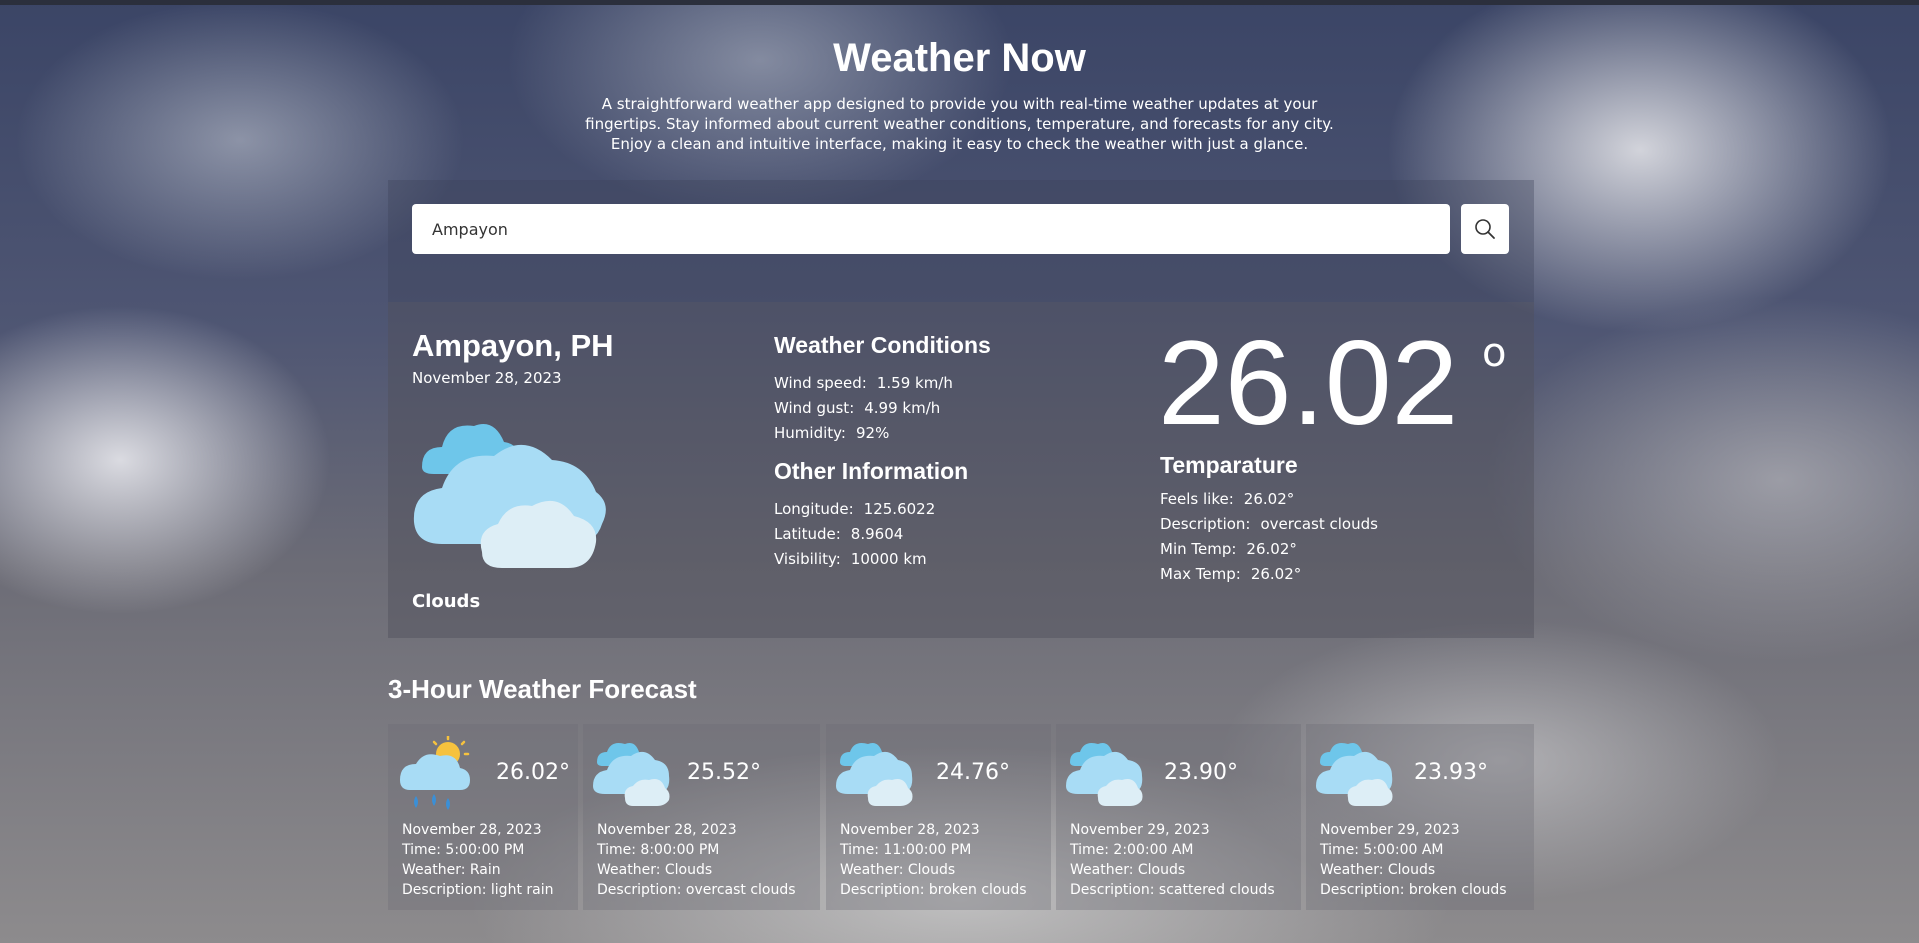 This screenshot has height=943, width=1919. What do you see at coordinates (1276, 574) in the screenshot?
I see `max-temp-value: 26.02°` at bounding box center [1276, 574].